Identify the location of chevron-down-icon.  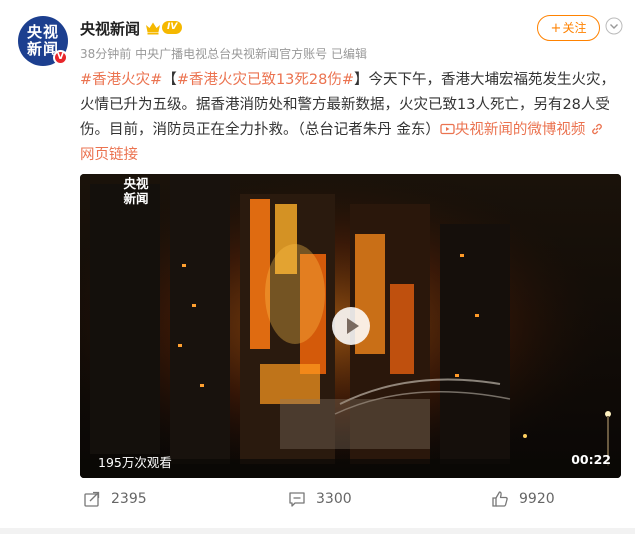
(614, 26).